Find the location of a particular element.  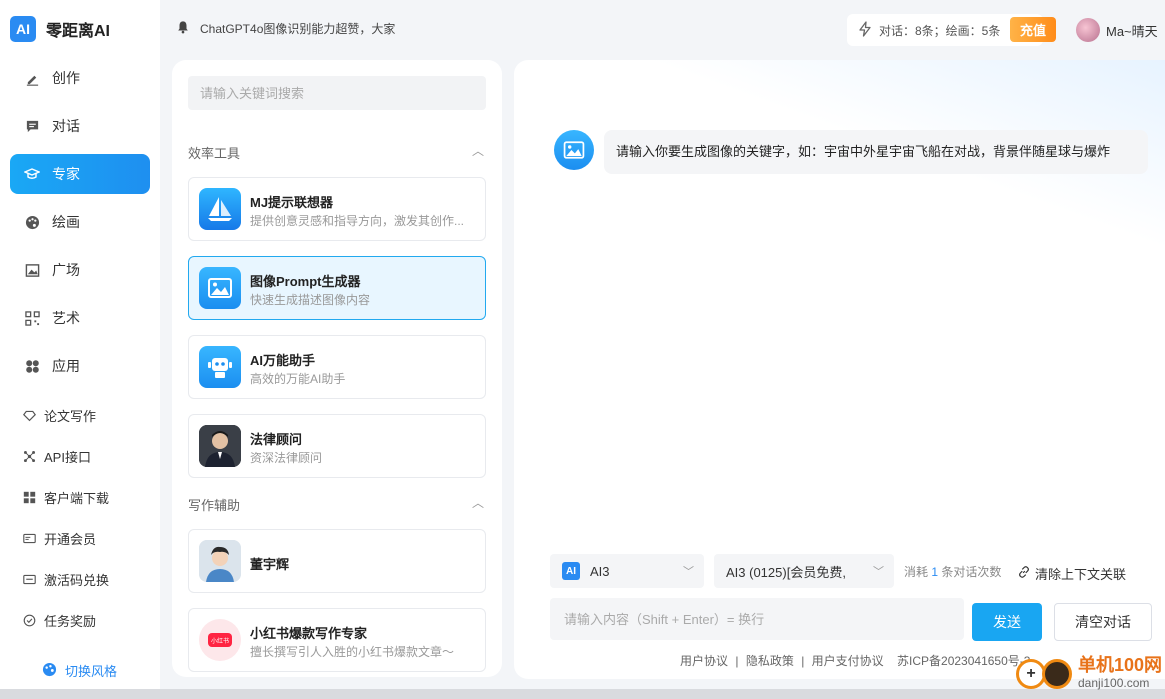

clear-context-button: 清除上下文关联 is located at coordinates (1071, 573).